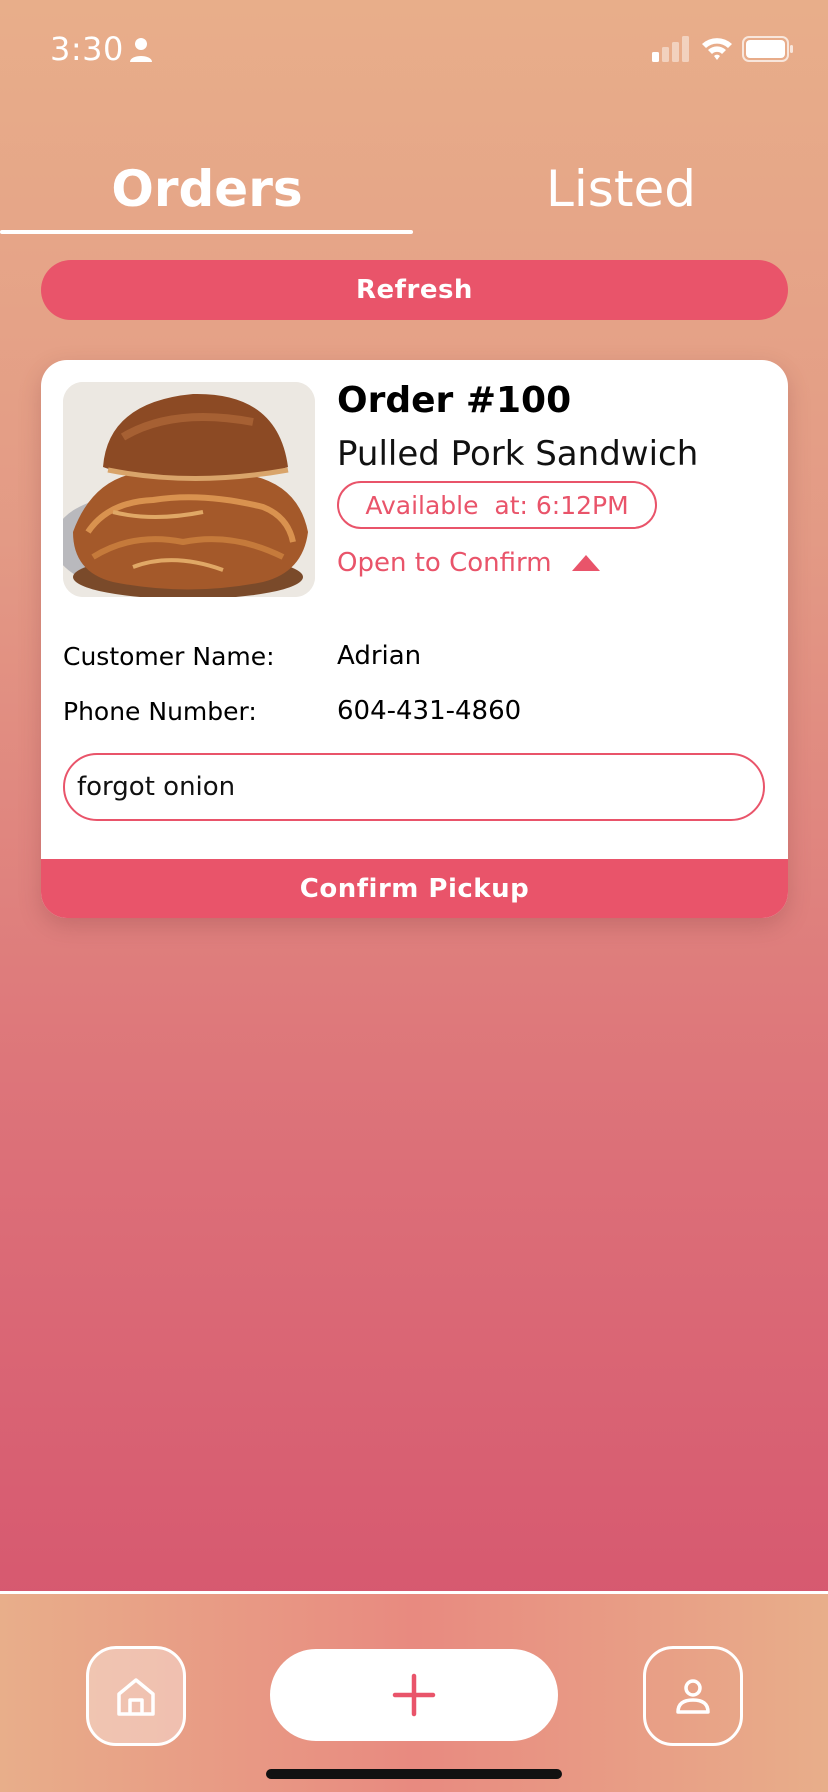  What do you see at coordinates (497, 505) in the screenshot?
I see `availability-badge: Available at: 6:12PM` at bounding box center [497, 505].